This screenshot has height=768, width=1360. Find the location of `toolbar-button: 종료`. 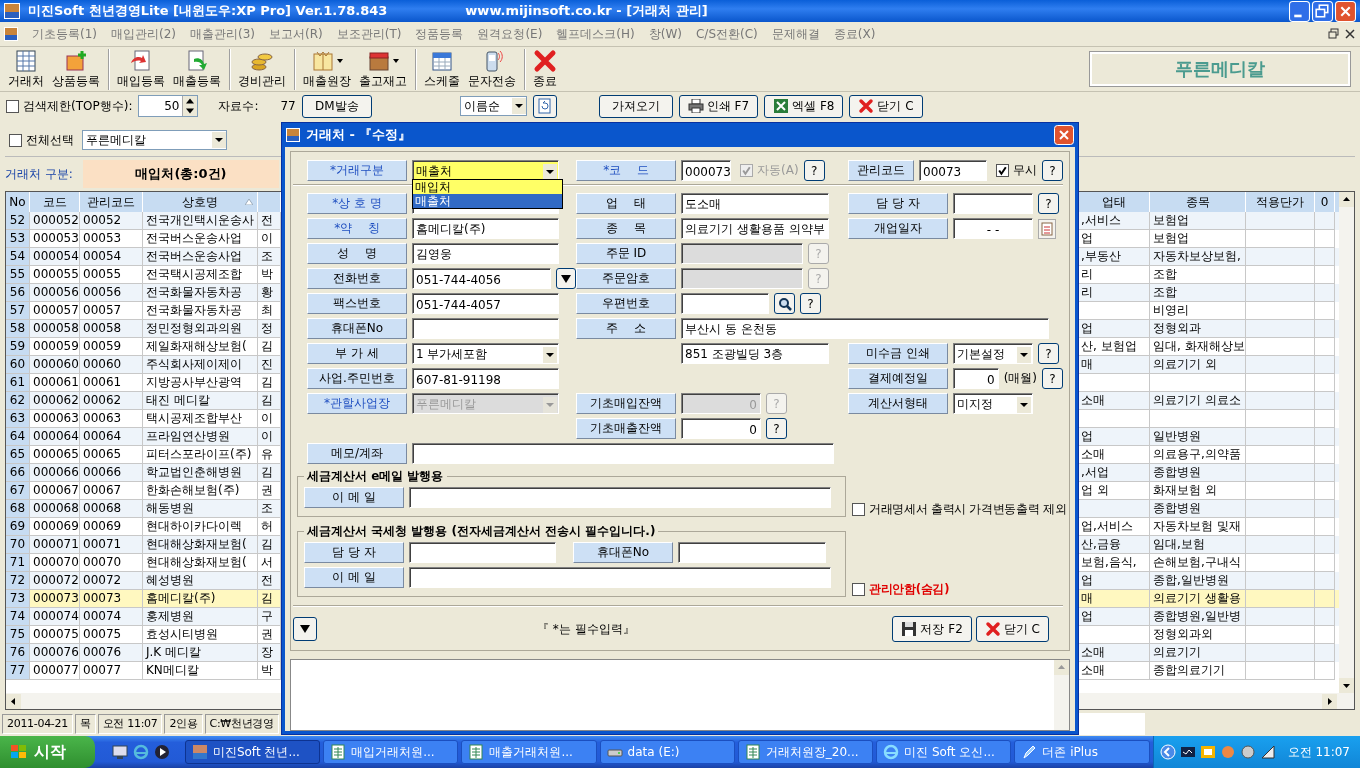

toolbar-button: 종료 is located at coordinates (542, 69).